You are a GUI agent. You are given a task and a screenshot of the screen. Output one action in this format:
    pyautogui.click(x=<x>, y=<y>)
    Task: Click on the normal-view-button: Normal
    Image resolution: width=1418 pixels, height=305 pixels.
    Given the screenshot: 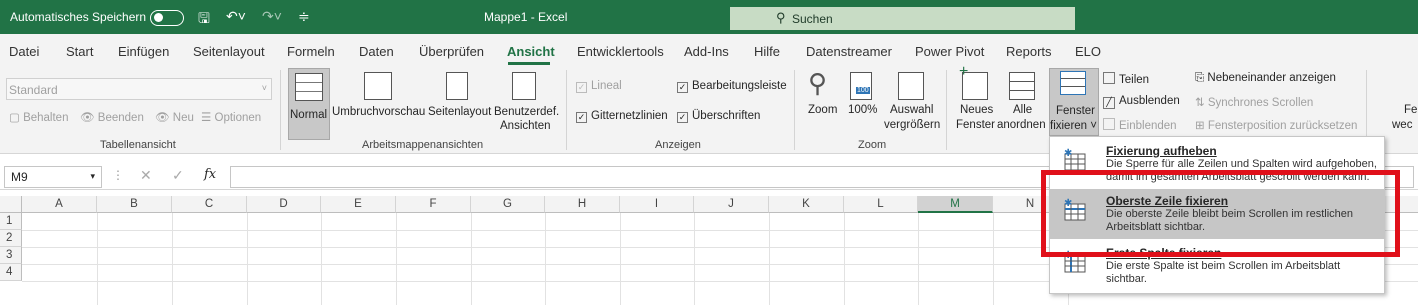 What is the action you would take?
    pyautogui.click(x=309, y=104)
    